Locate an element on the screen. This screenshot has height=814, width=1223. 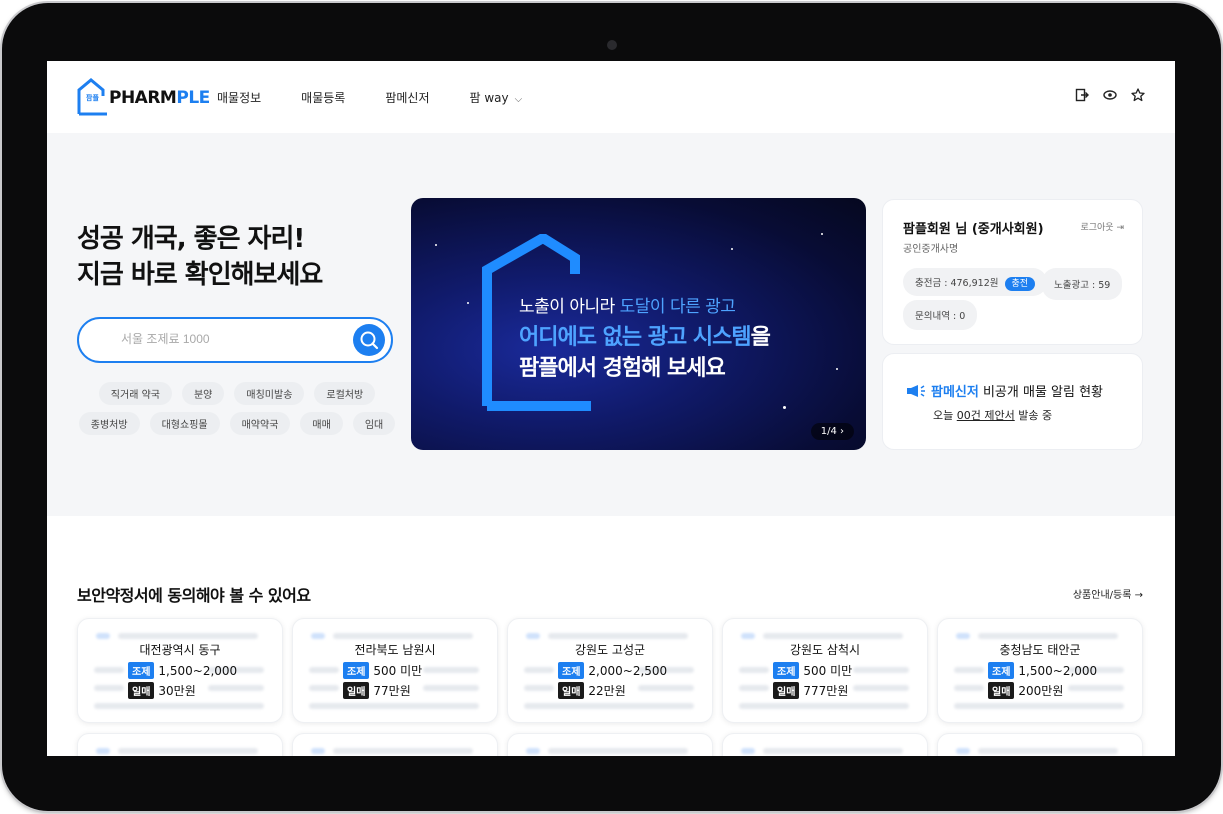
tag-unmatched: 매칭미발송 is located at coordinates (269, 393).